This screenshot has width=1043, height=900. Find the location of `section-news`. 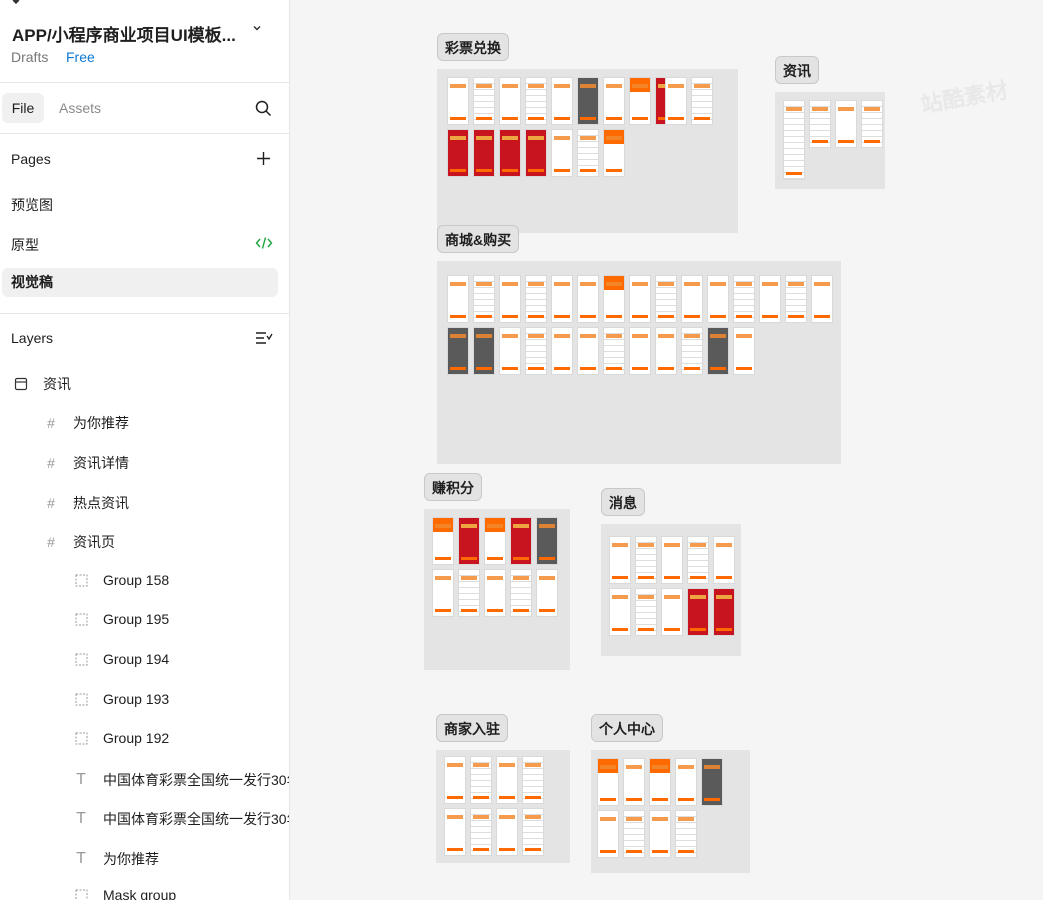

section-news is located at coordinates (830, 140).